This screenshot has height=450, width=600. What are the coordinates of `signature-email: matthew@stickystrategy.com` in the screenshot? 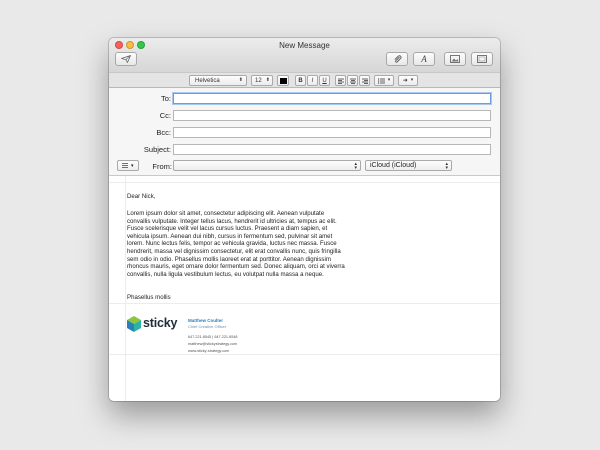 It's located at (212, 344).